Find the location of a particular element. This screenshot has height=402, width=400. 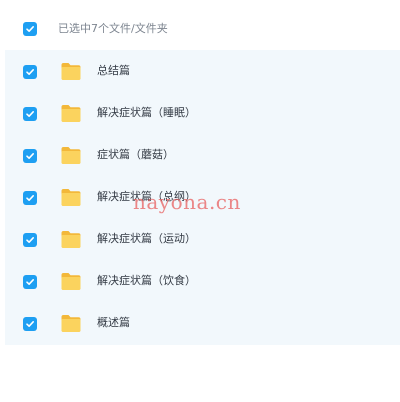

file-row-5: 解决症状篇（饮食） is located at coordinates (202, 281).